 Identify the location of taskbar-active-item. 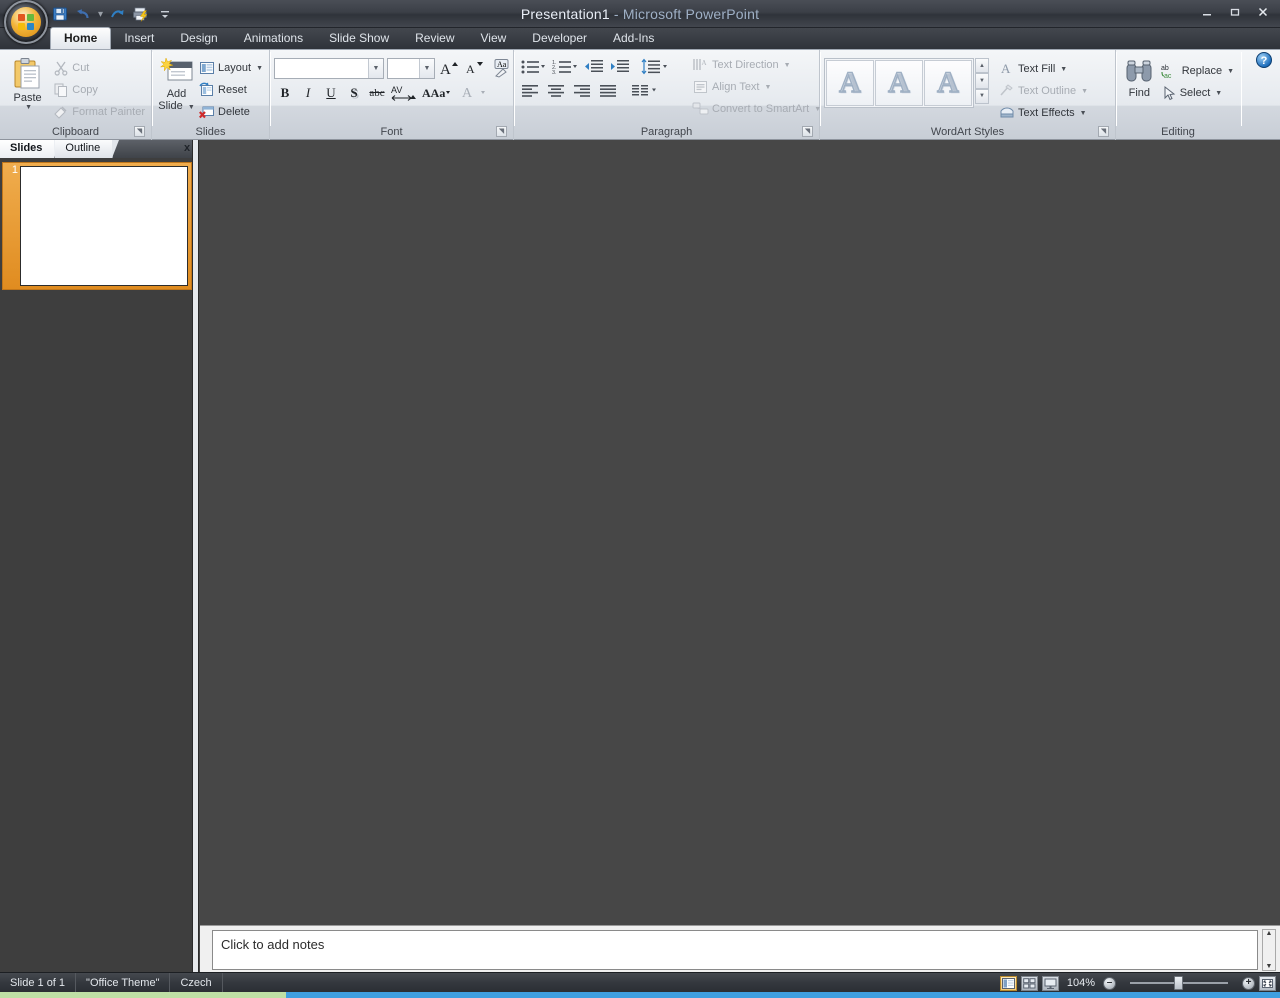
(143, 995).